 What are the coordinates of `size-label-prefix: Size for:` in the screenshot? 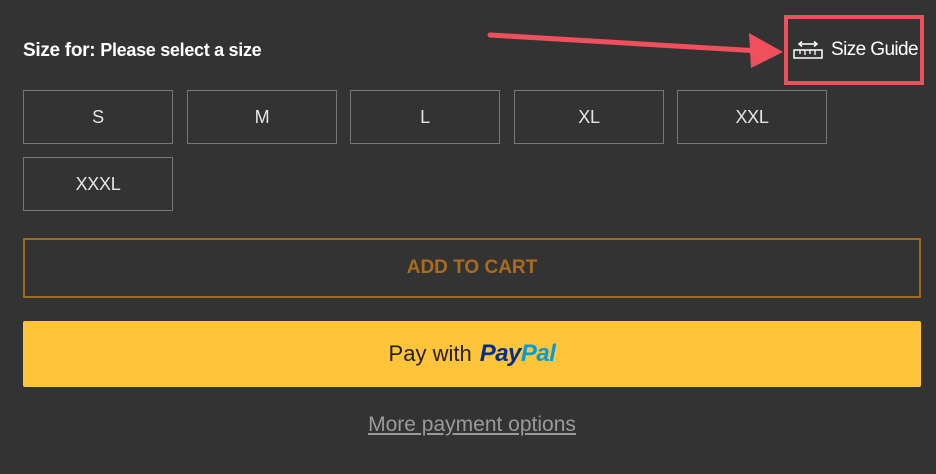 It's located at (59, 50).